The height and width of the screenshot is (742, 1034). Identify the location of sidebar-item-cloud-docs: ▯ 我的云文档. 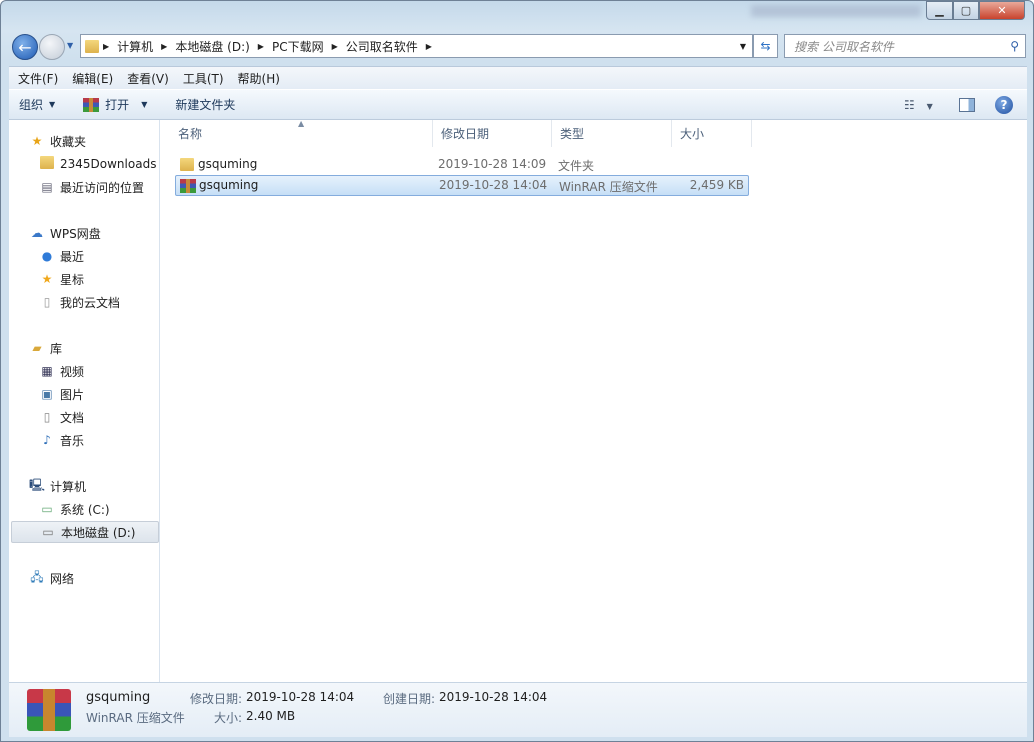
(84, 302).